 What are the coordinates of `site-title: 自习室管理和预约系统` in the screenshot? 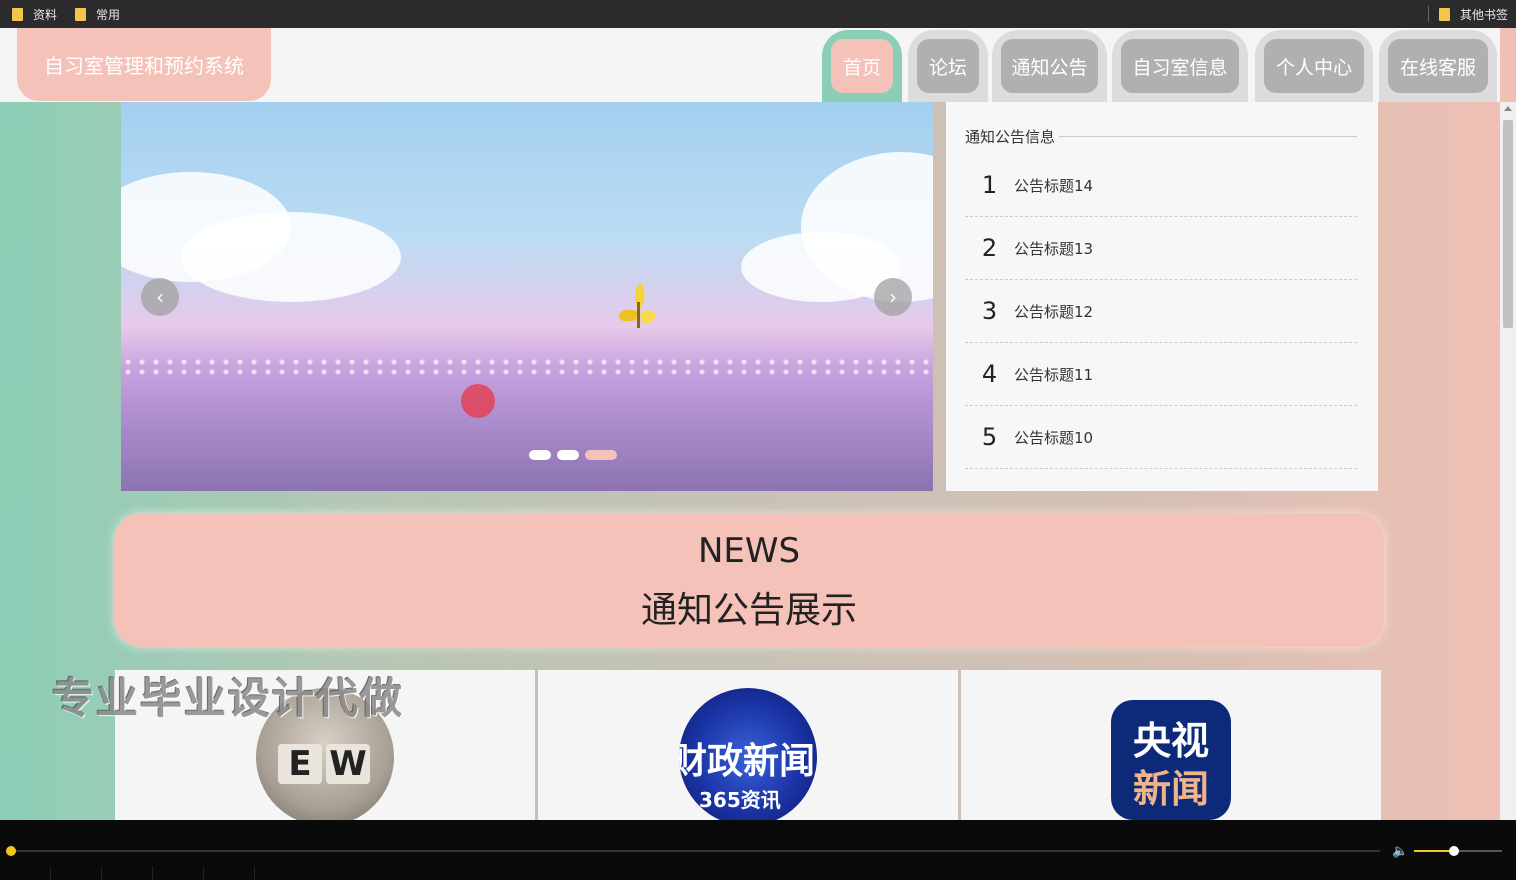 It's located at (144, 64).